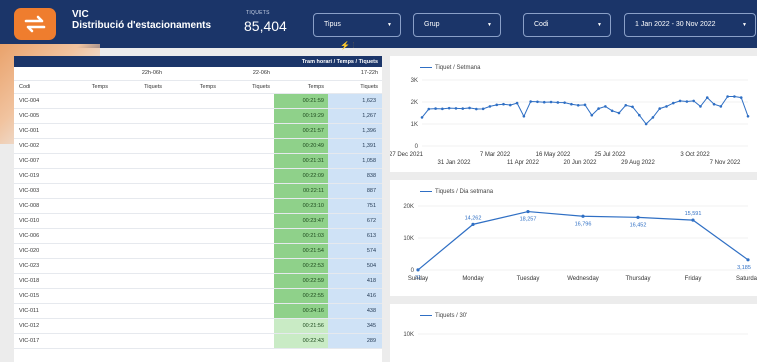 This screenshot has width=757, height=362. I want to click on table-cell: 00:23:10, so click(301, 206).